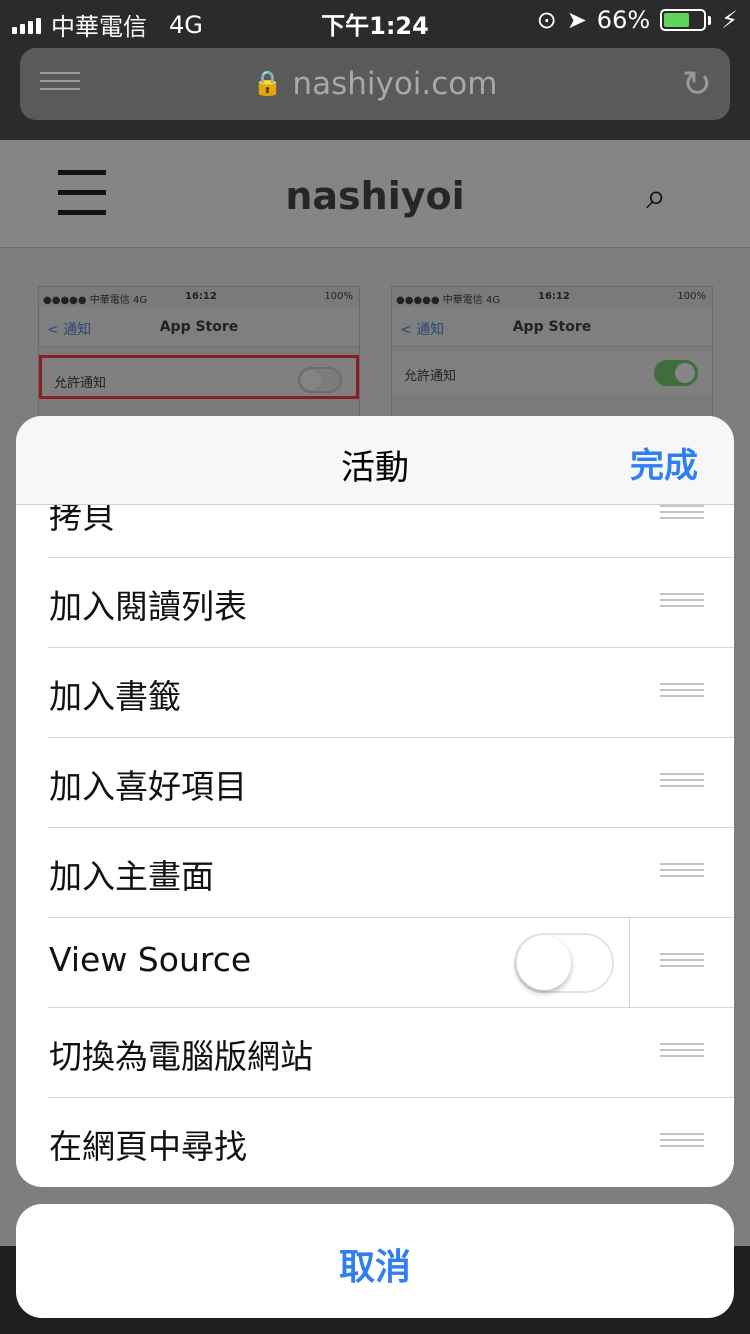  What do you see at coordinates (395, 84) in the screenshot?
I see `url-text: nashiyoi.com` at bounding box center [395, 84].